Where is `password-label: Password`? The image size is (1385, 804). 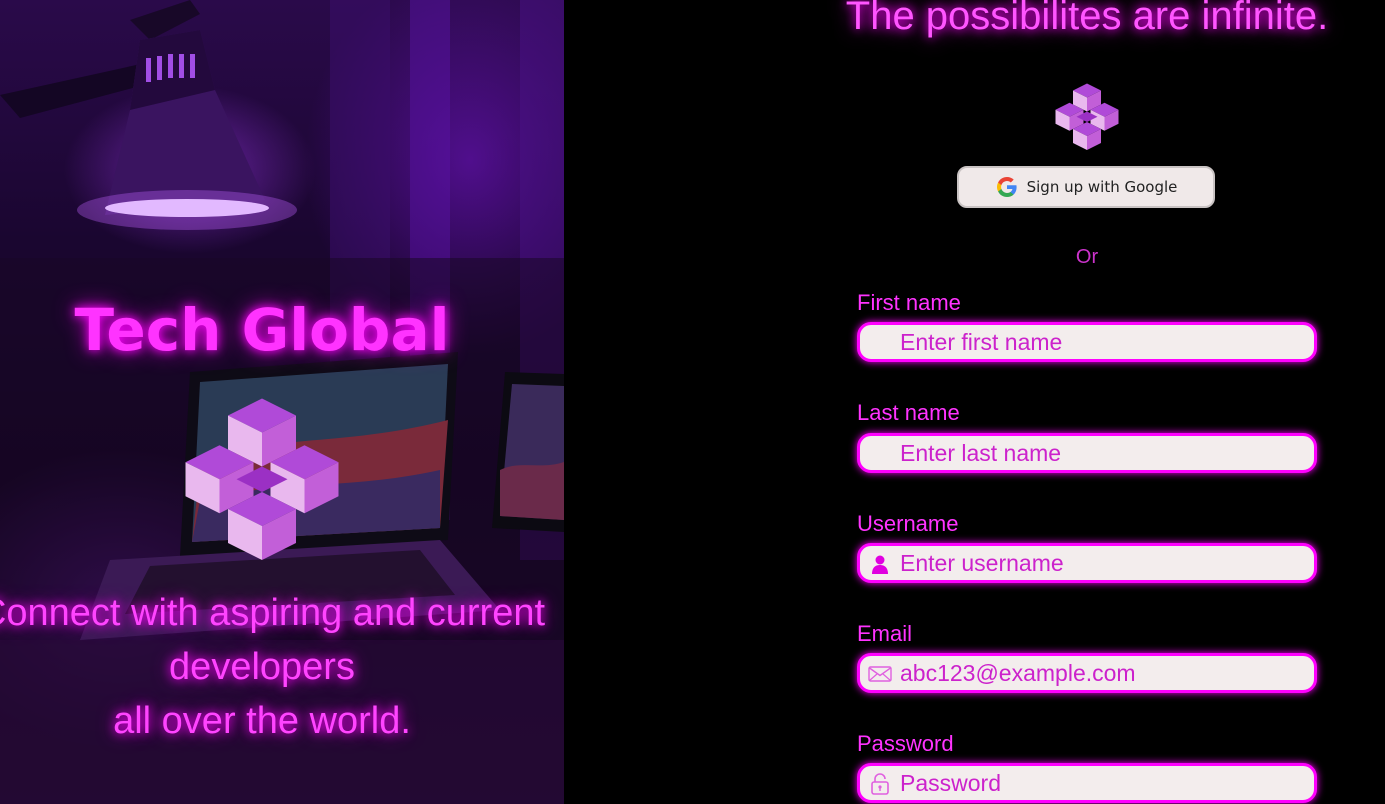
password-label: Password is located at coordinates (905, 743).